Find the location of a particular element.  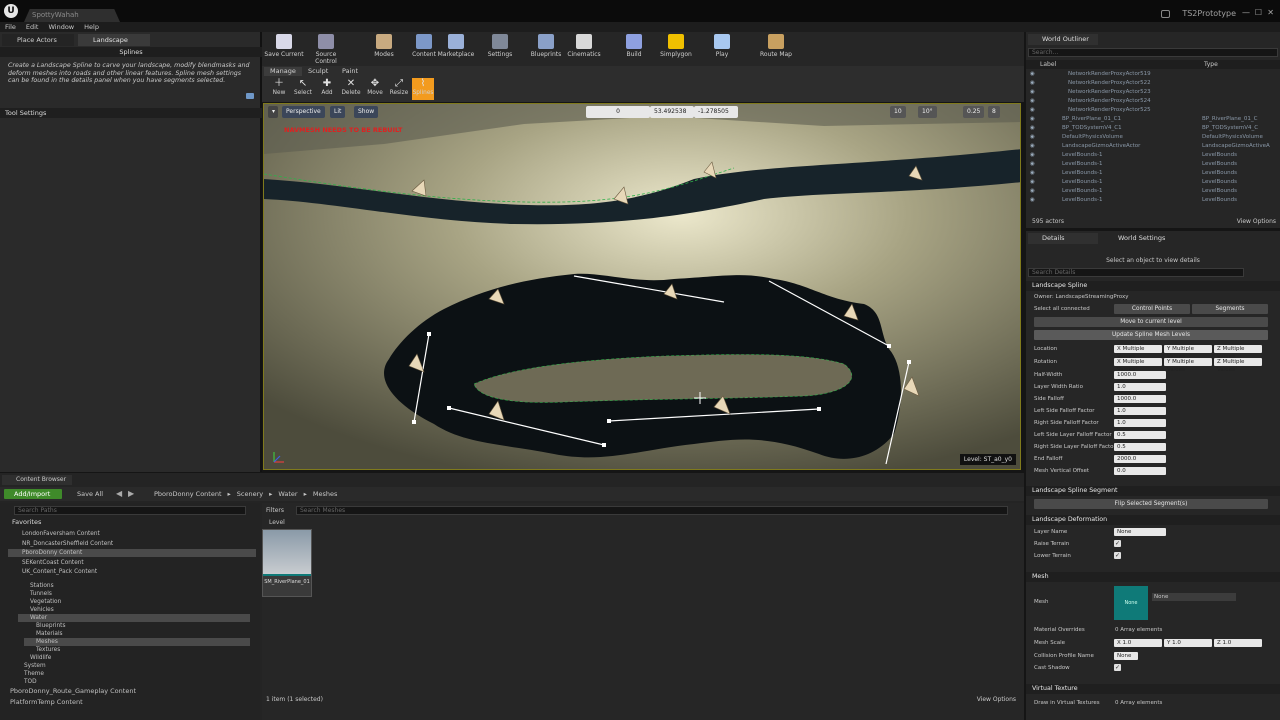

add-import-button: Add/Import is located at coordinates (33, 494).